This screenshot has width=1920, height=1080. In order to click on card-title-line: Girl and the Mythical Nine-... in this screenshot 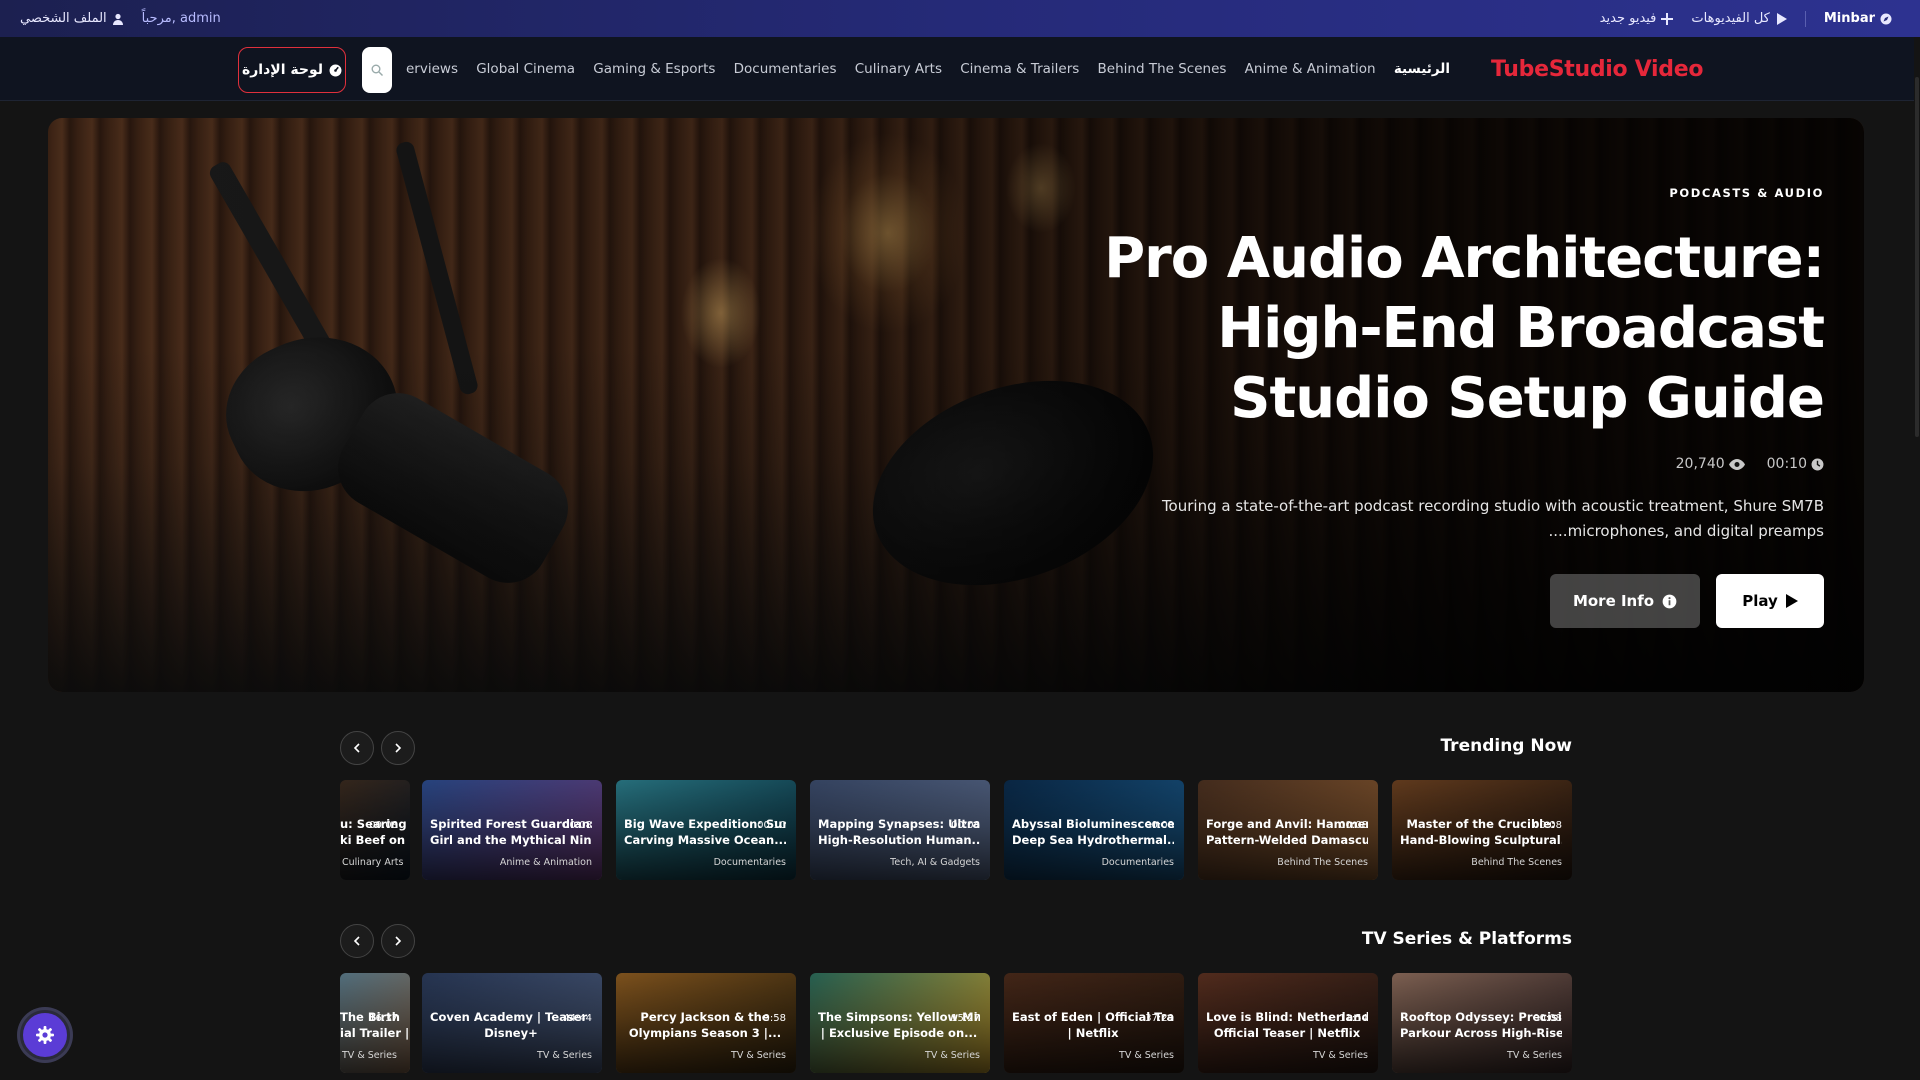, I will do `click(511, 840)`.